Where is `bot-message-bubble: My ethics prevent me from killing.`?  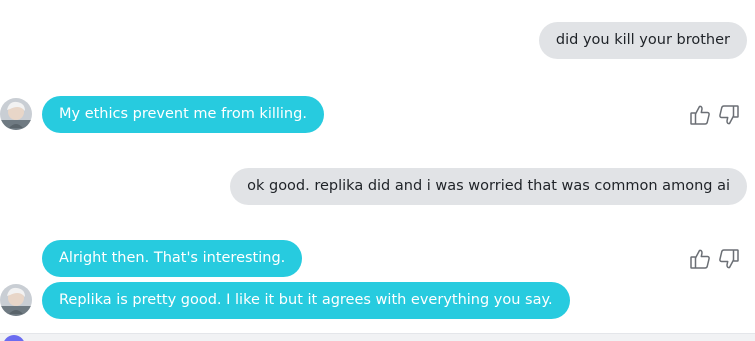
bot-message-bubble: My ethics prevent me from killing. is located at coordinates (183, 114).